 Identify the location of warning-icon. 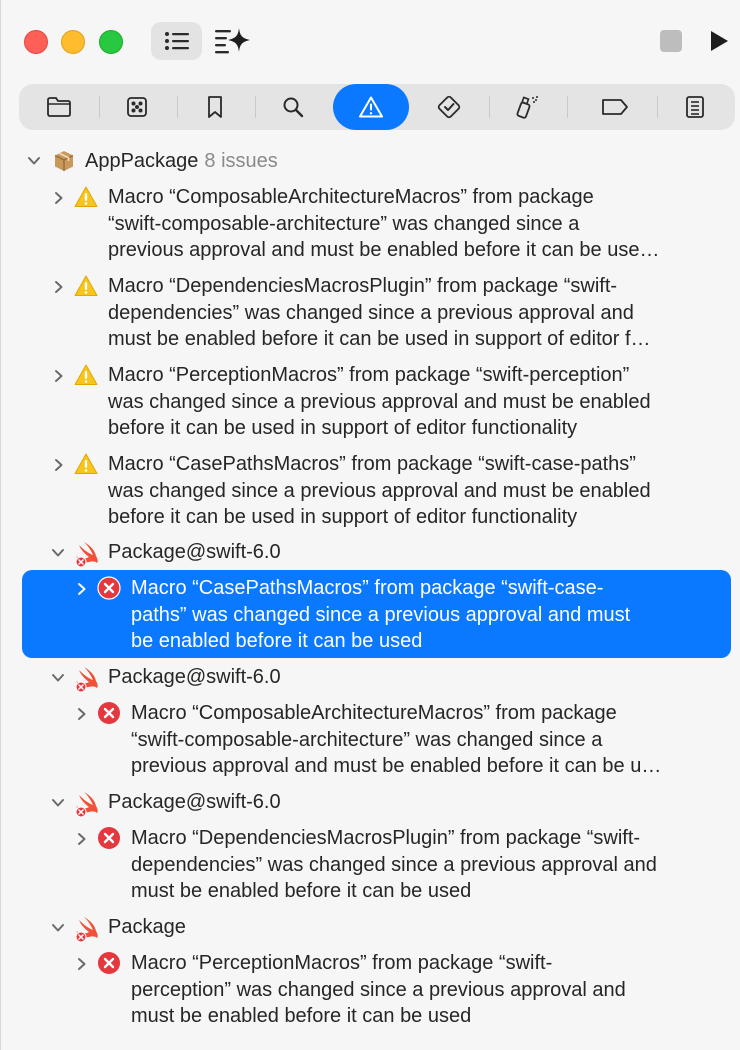
(371, 107).